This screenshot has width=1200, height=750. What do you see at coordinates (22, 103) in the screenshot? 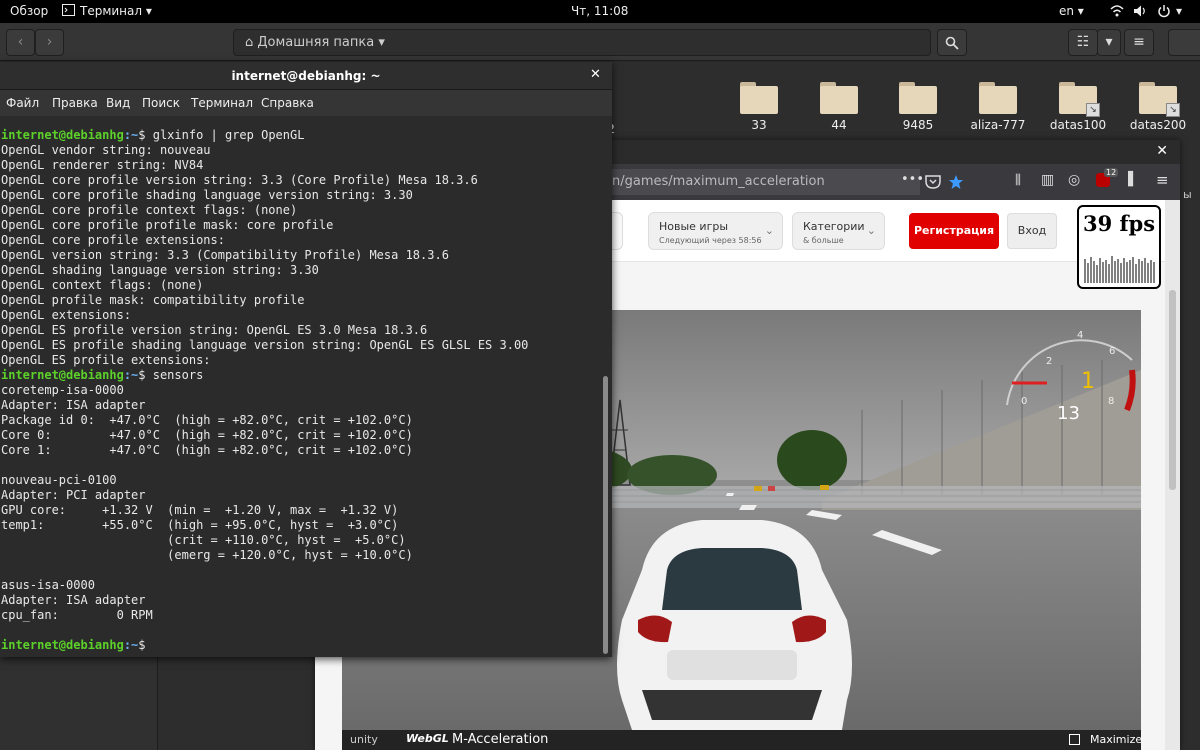
I see `menu-file: Файл` at bounding box center [22, 103].